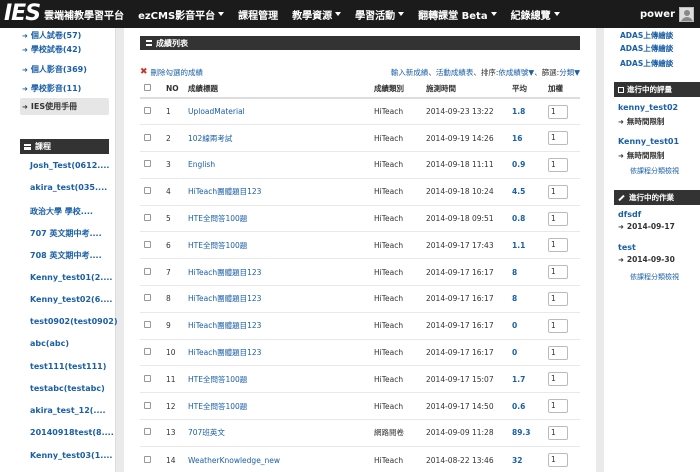 This screenshot has height=472, width=700. What do you see at coordinates (380, 14) in the screenshot?
I see `nav-learning-activities: 學習活動` at bounding box center [380, 14].